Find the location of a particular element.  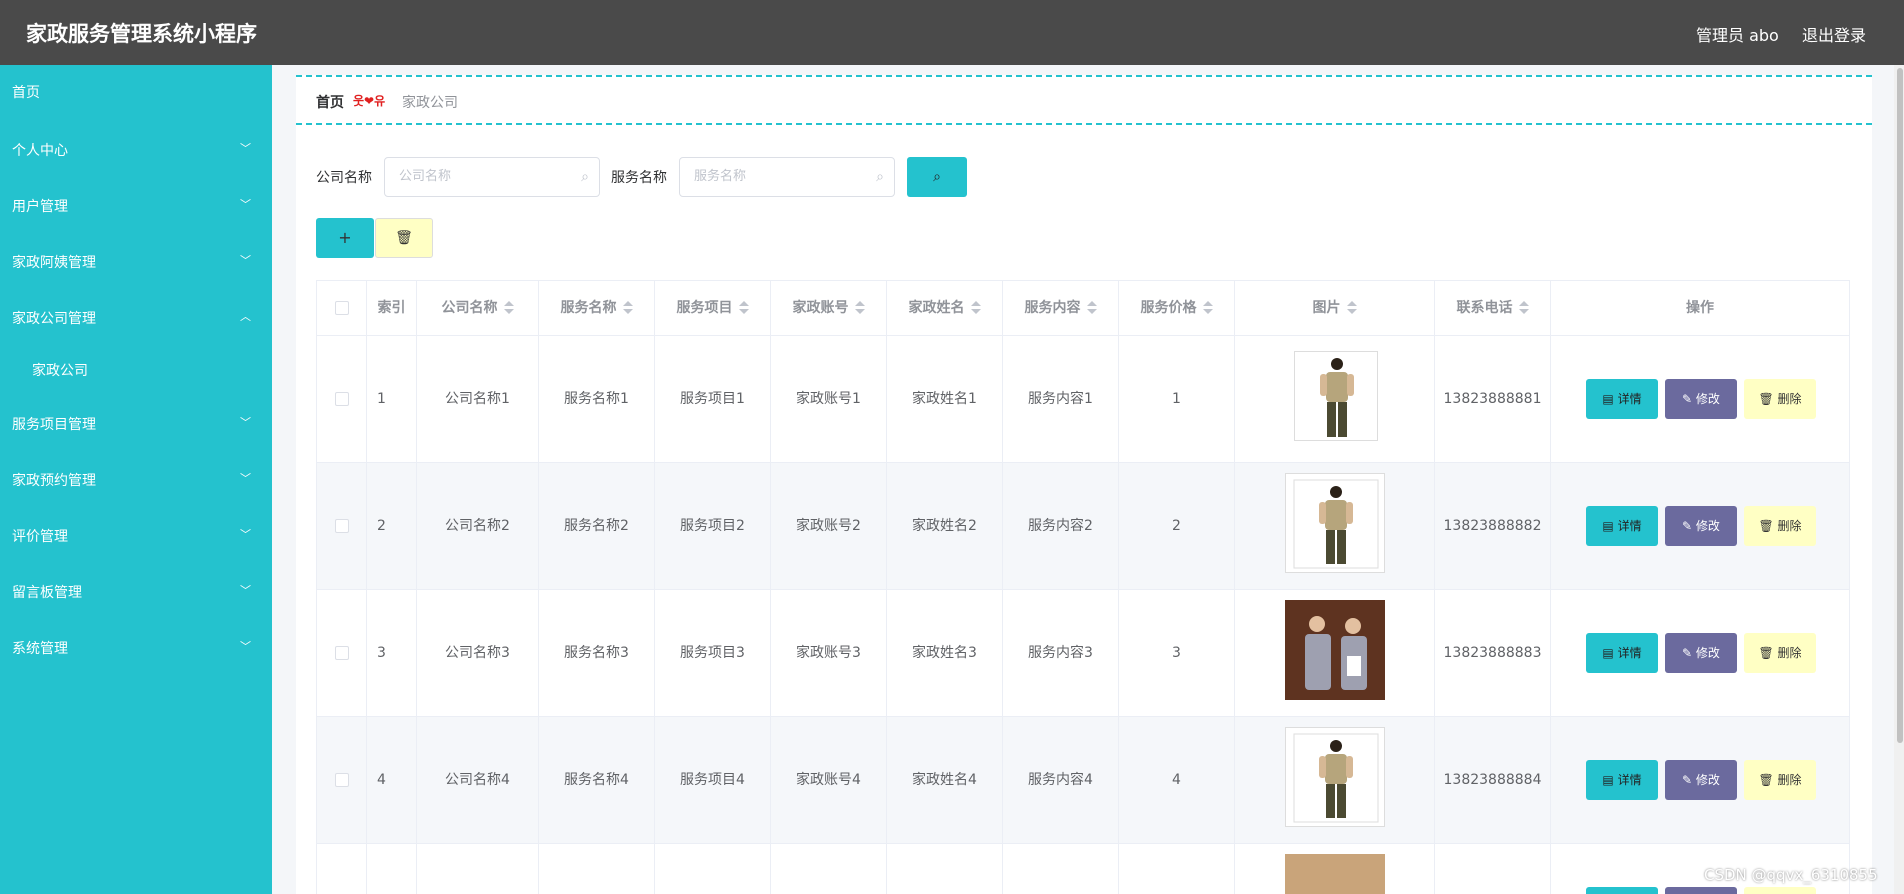

scrollbar-thumb is located at coordinates (1900, 405).